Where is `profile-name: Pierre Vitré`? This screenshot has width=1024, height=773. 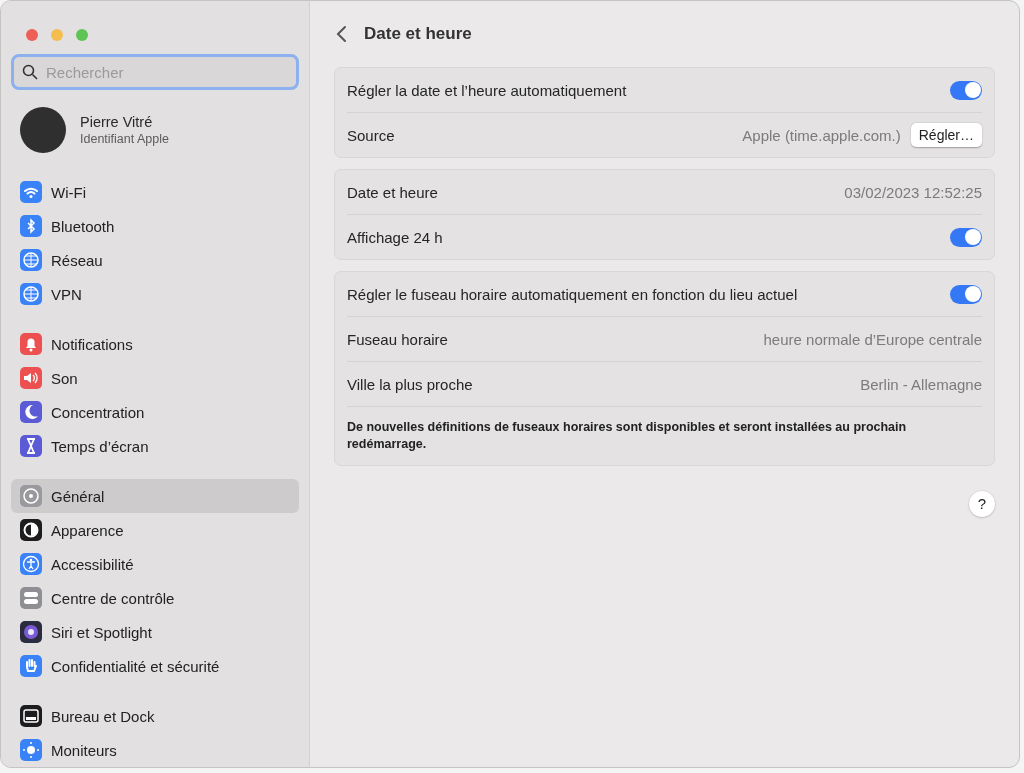 profile-name: Pierre Vitré is located at coordinates (117, 122).